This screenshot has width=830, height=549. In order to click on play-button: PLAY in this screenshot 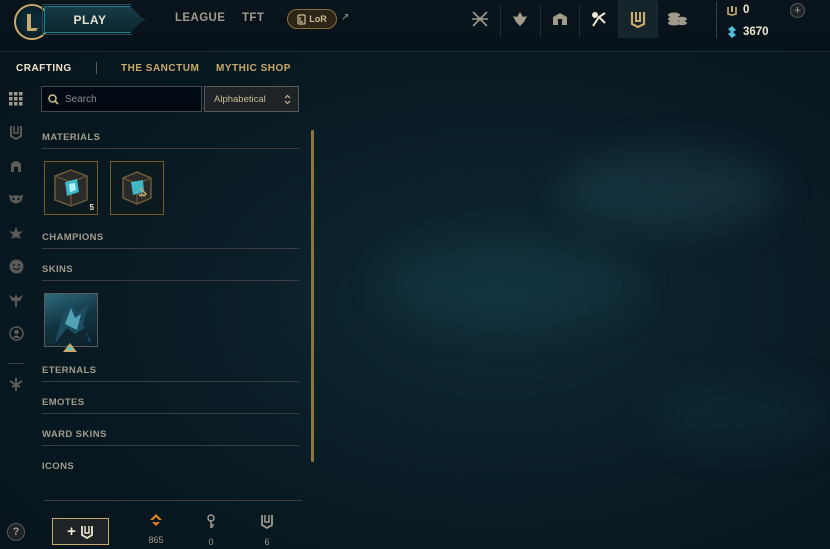, I will do `click(94, 19)`.